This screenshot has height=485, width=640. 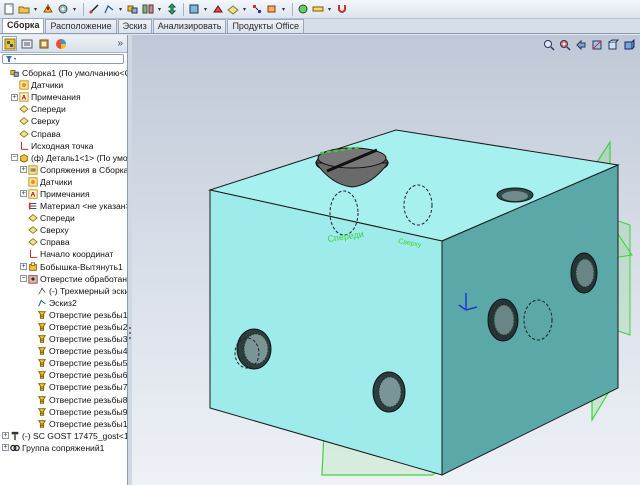 What do you see at coordinates (43, 43) in the screenshot?
I see `configuration-manager-icon` at bounding box center [43, 43].